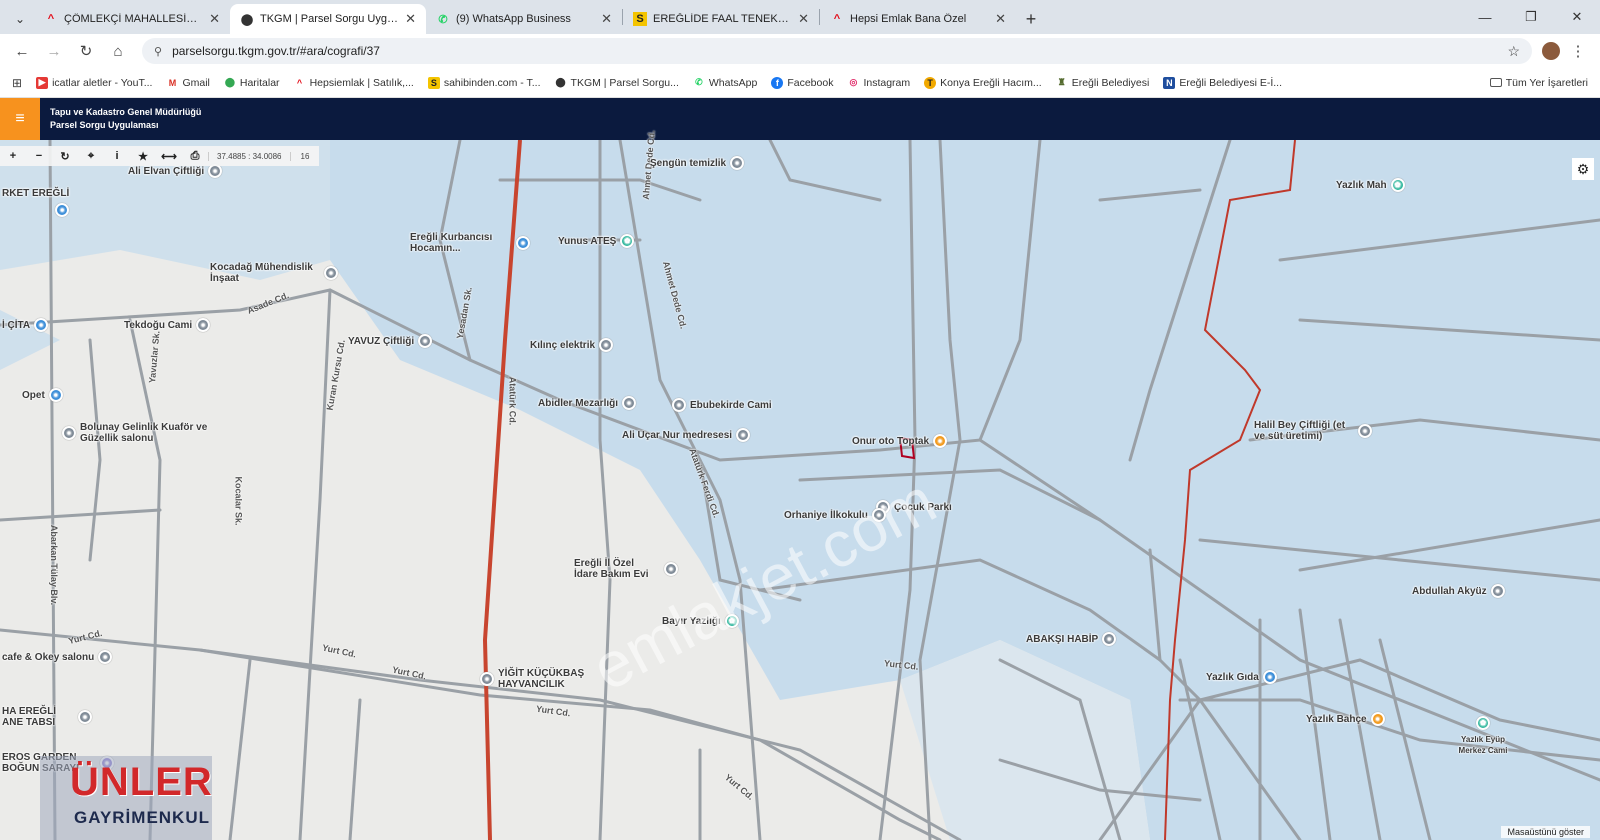  I want to click on n-icon: N, so click(1169, 82).